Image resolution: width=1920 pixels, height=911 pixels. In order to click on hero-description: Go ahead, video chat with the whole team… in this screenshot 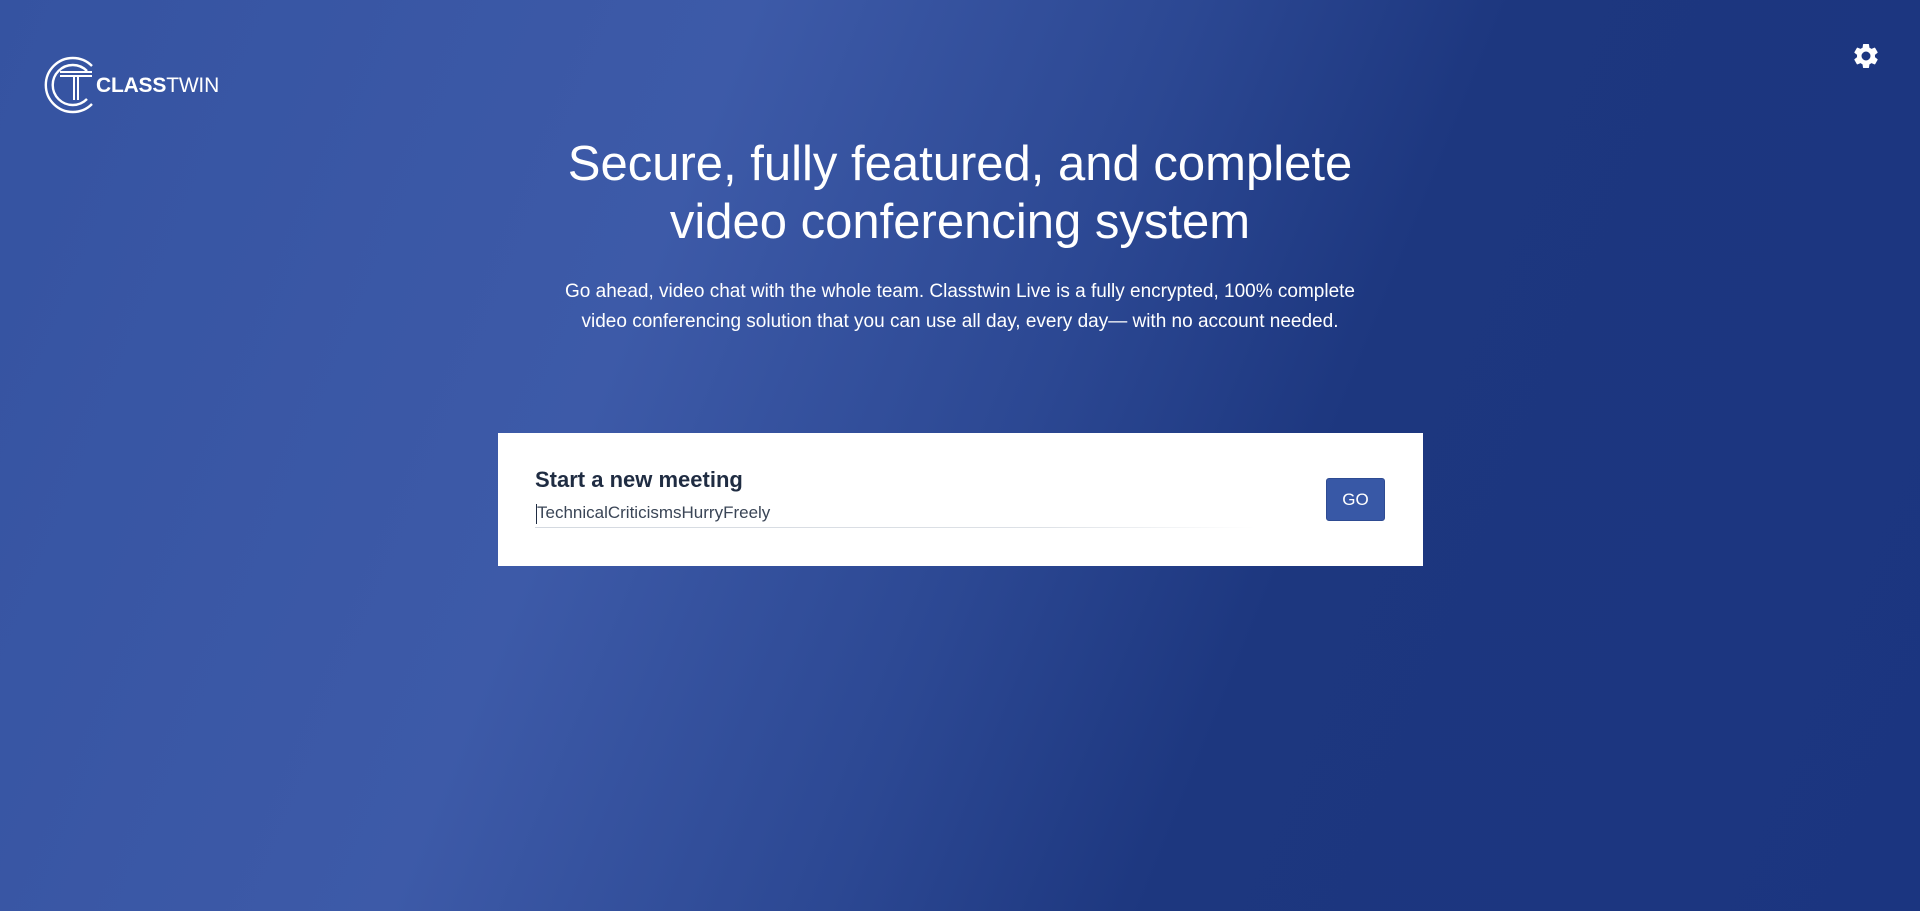, I will do `click(960, 306)`.